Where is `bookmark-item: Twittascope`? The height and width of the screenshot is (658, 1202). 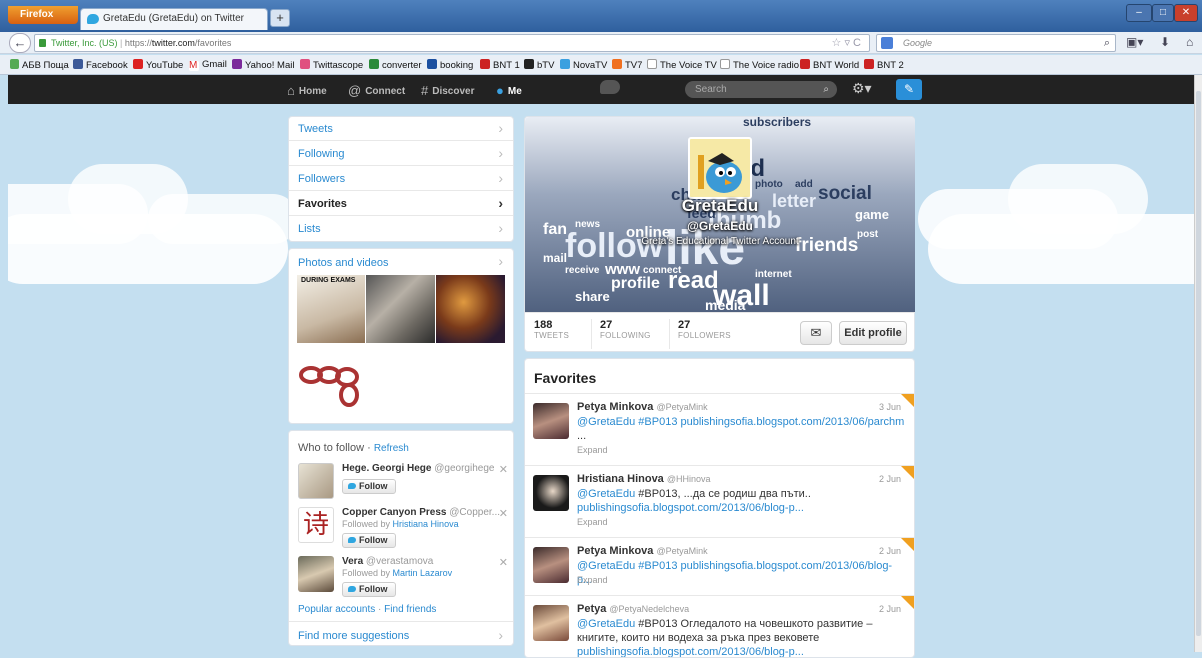
bookmark-item: Twittascope is located at coordinates (331, 65).